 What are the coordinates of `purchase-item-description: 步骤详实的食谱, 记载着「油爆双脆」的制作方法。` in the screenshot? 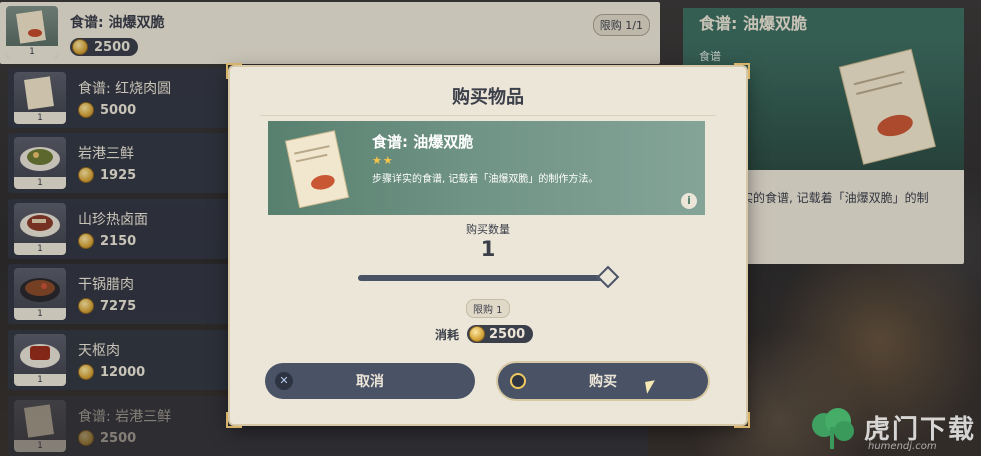 It's located at (485, 179).